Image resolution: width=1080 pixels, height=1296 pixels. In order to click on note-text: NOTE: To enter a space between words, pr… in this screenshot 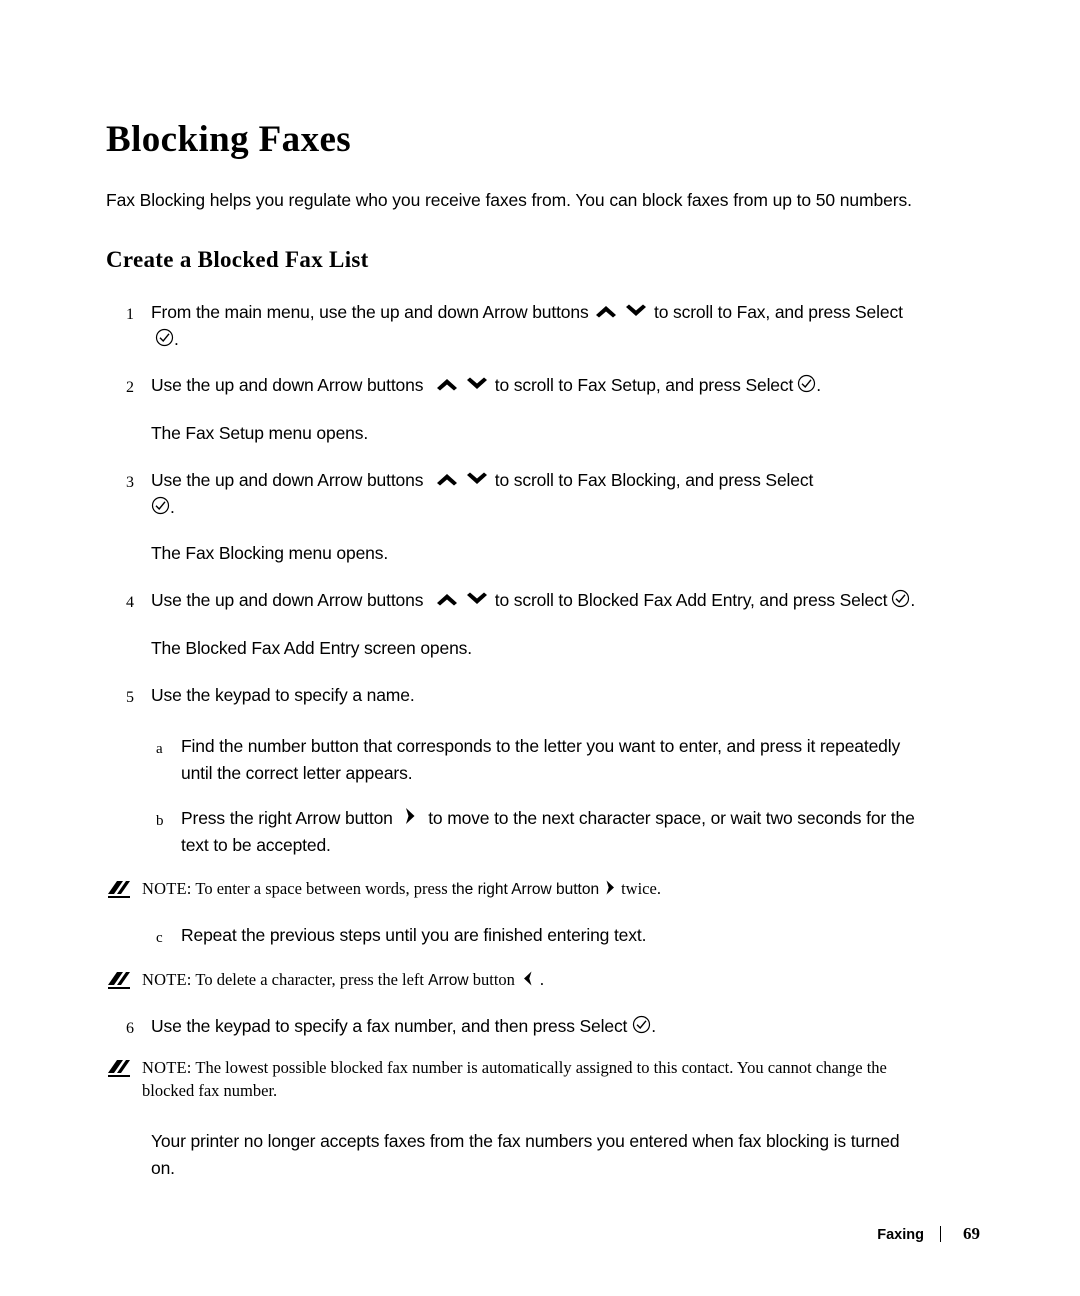, I will do `click(529, 889)`.